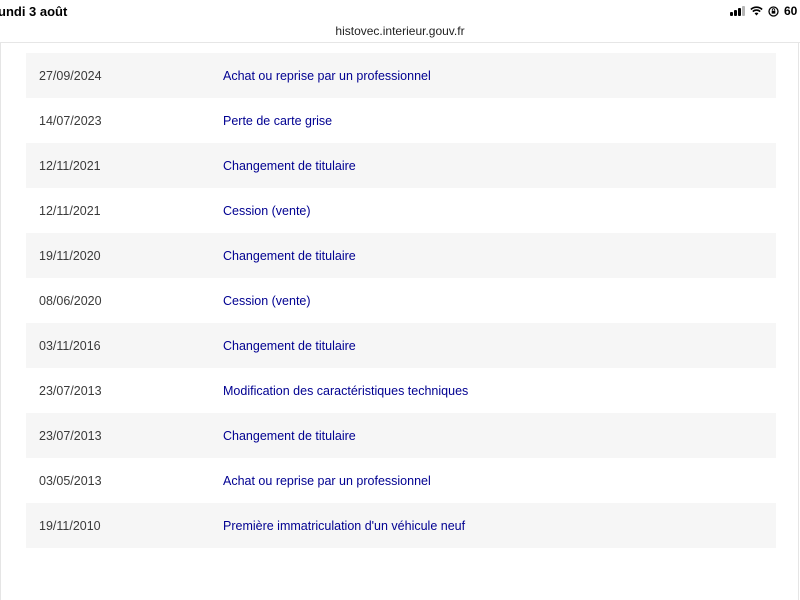 Image resolution: width=800 pixels, height=600 pixels. Describe the element at coordinates (278, 120) in the screenshot. I see `event-description: Perte de carte grise` at that location.